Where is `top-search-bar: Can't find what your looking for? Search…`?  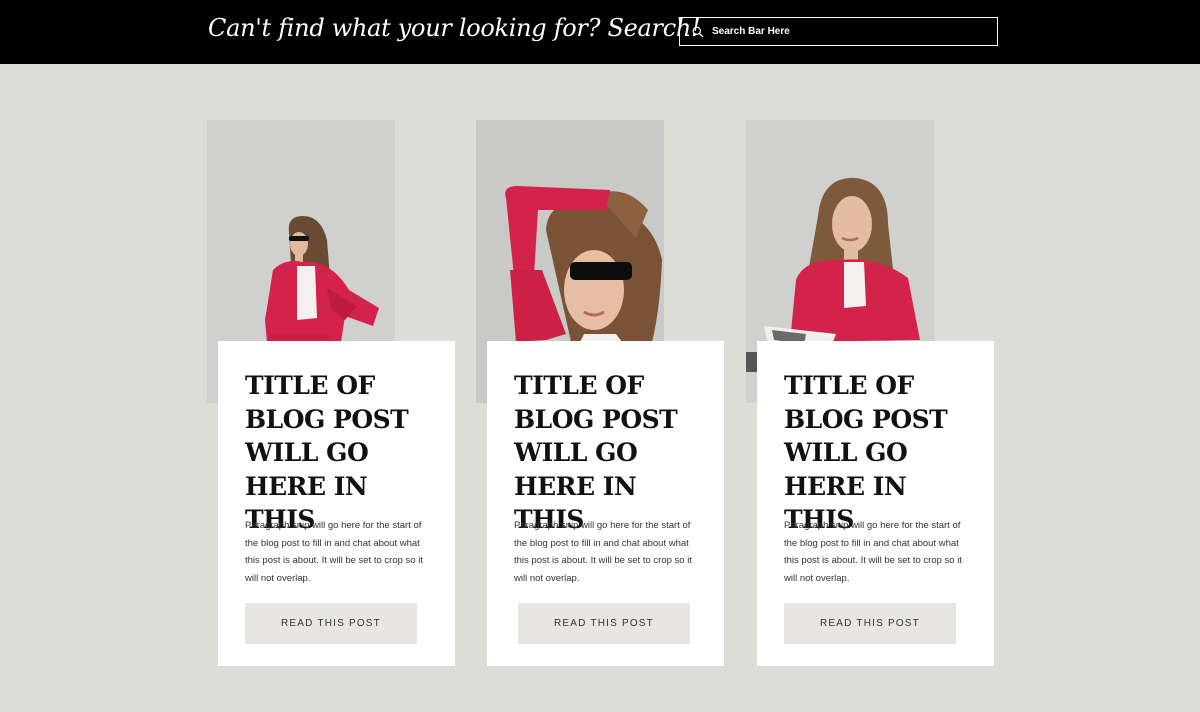
top-search-bar: Can't find what your looking for? Search… is located at coordinates (600, 32).